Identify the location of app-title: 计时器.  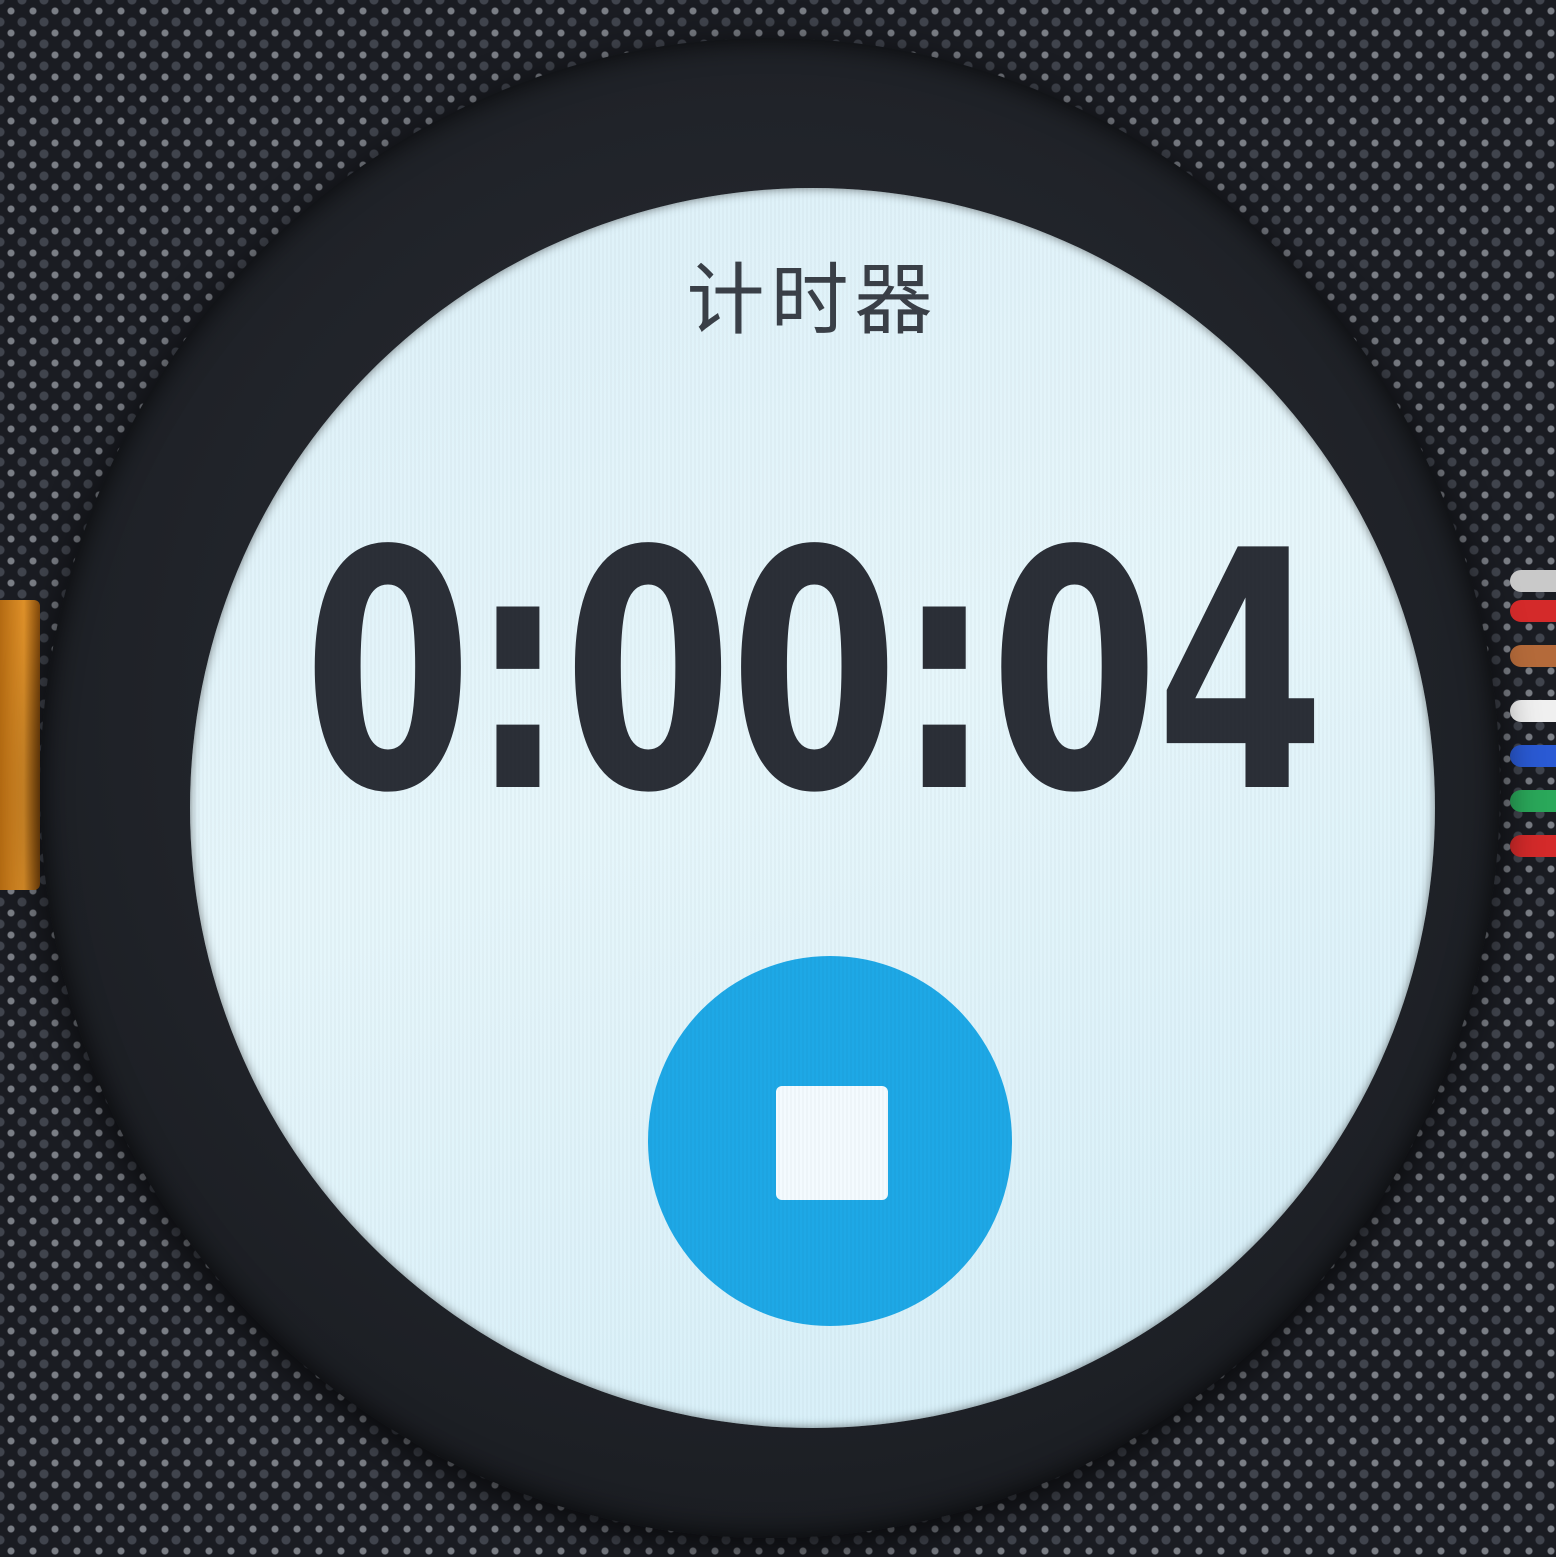
(812, 301).